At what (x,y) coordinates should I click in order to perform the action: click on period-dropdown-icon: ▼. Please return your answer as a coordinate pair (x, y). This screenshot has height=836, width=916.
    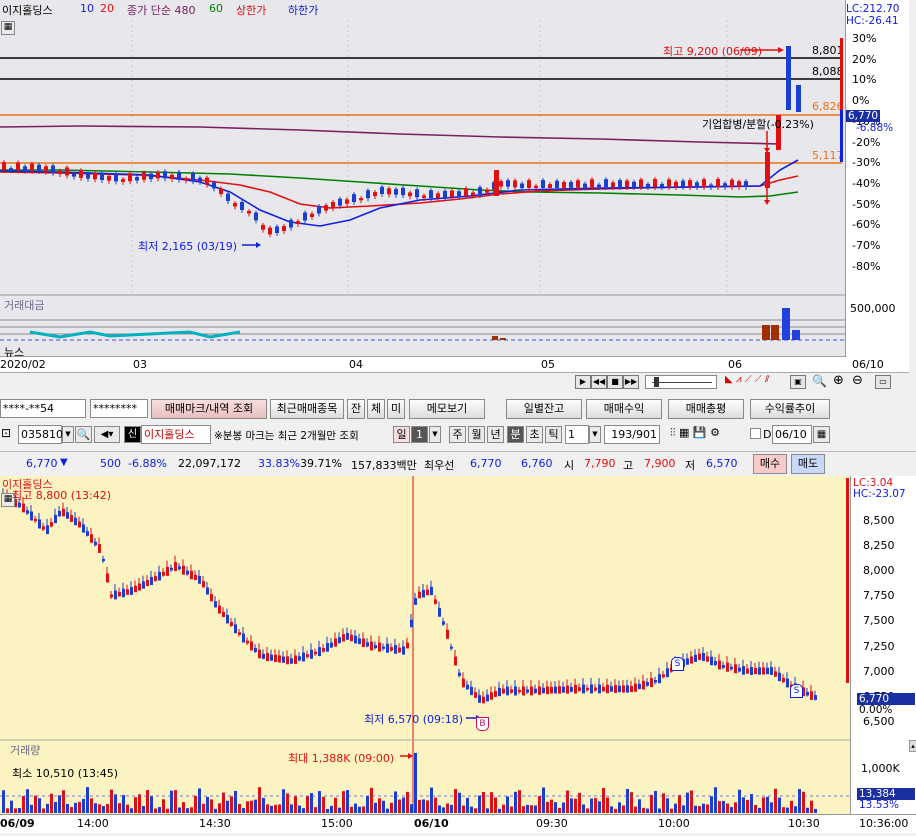
    Looking at the image, I should click on (435, 434).